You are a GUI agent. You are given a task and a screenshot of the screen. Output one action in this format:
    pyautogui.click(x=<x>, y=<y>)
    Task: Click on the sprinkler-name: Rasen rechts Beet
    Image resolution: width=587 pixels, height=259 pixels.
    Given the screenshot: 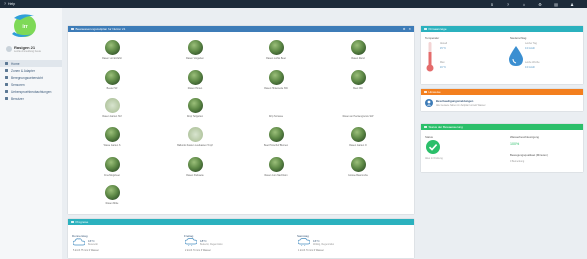 What is the action you would take?
    pyautogui.click(x=276, y=58)
    